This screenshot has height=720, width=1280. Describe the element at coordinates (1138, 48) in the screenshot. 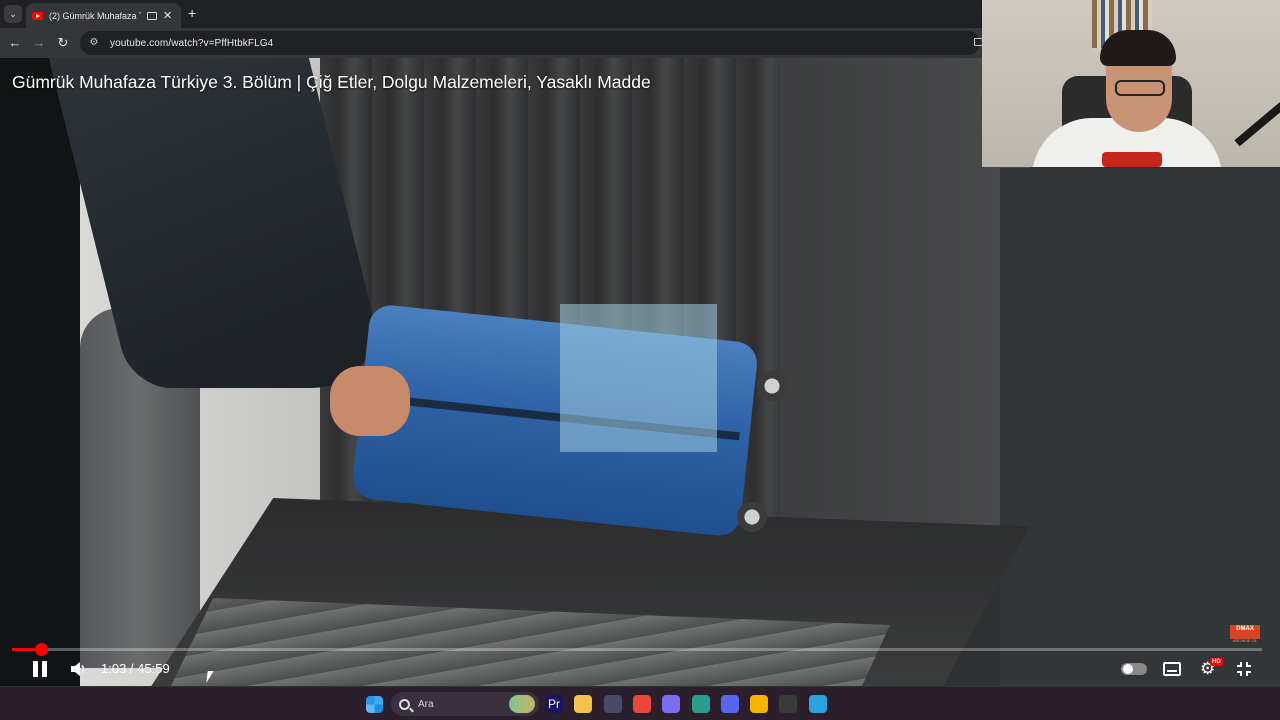

I see `webcam-person-hair` at that location.